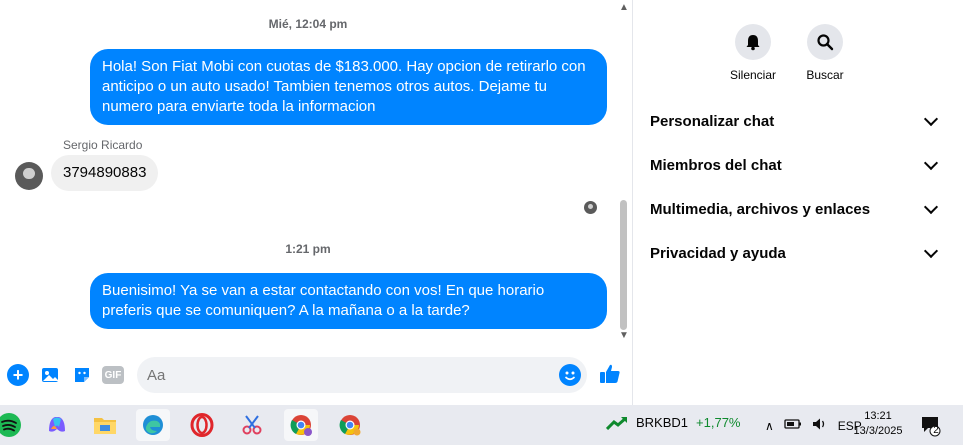 The width and height of the screenshot is (963, 445). I want to click on section-label: Privacidad y ayuda, so click(718, 253).